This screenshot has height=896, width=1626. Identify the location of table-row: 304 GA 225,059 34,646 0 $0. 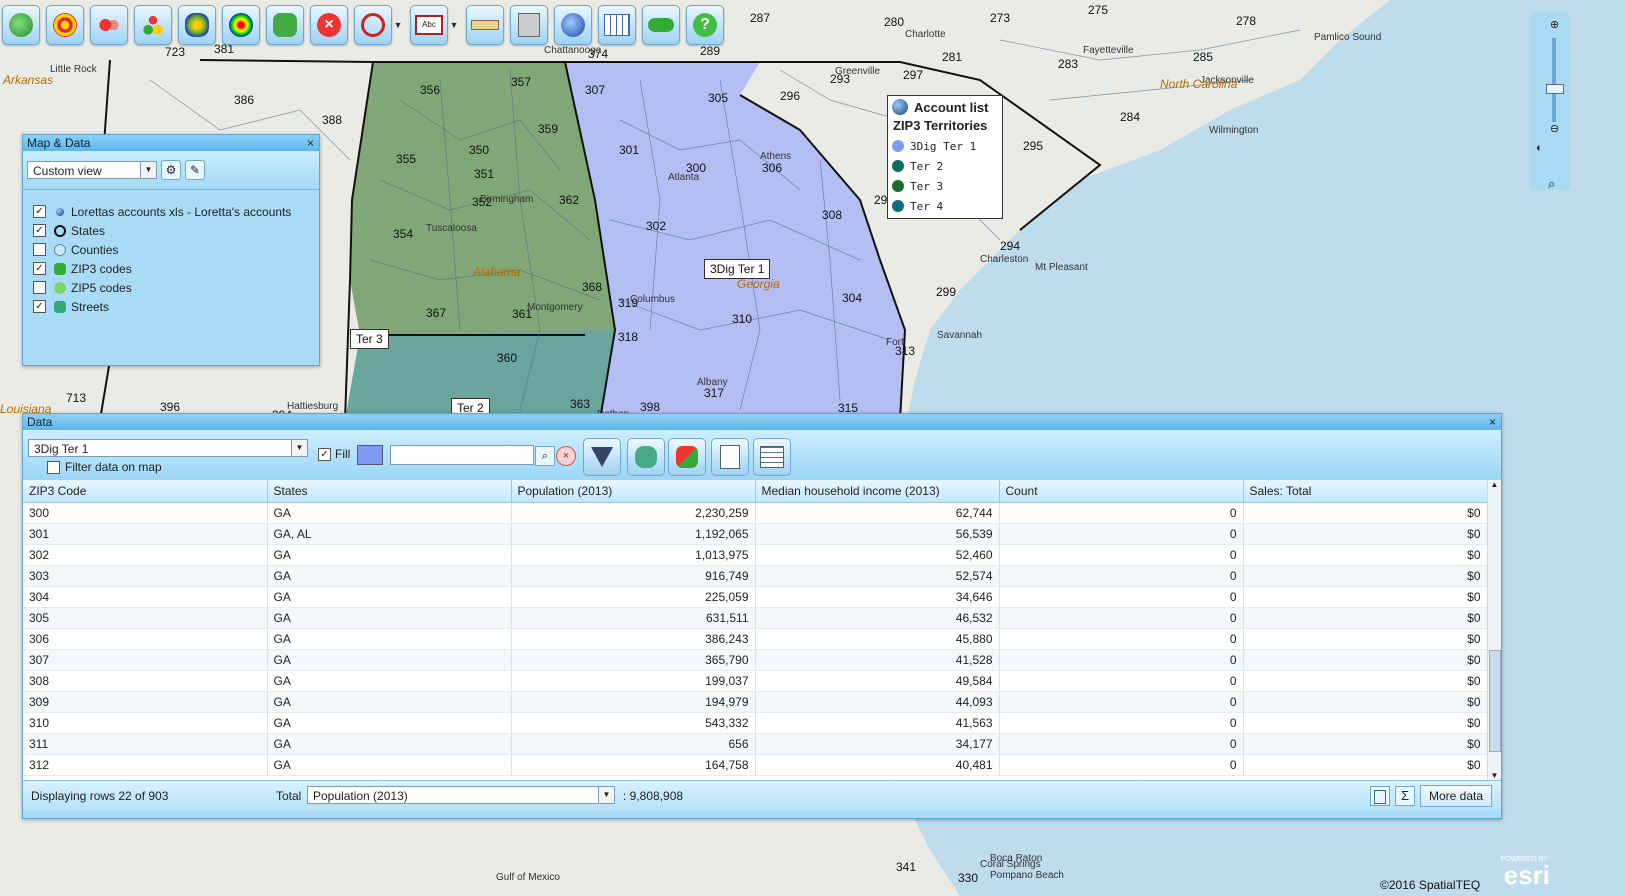
(755, 597).